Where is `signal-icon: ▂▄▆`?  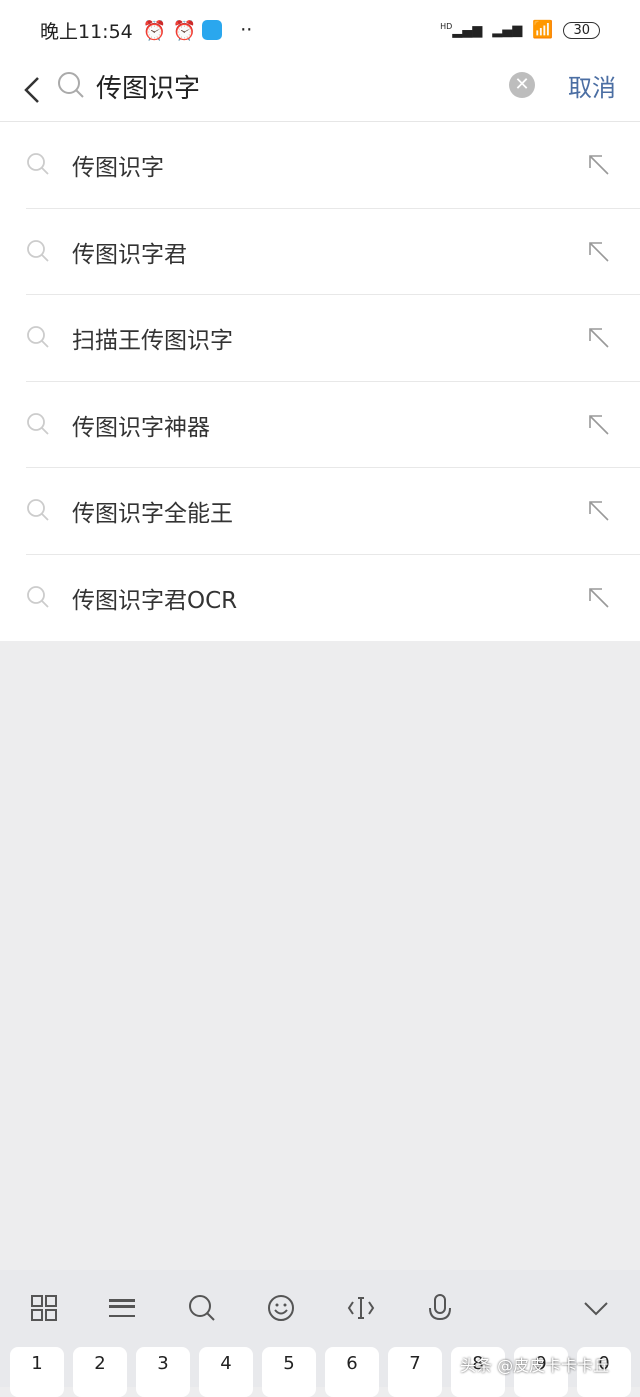 signal-icon: ▂▄▆ is located at coordinates (507, 30).